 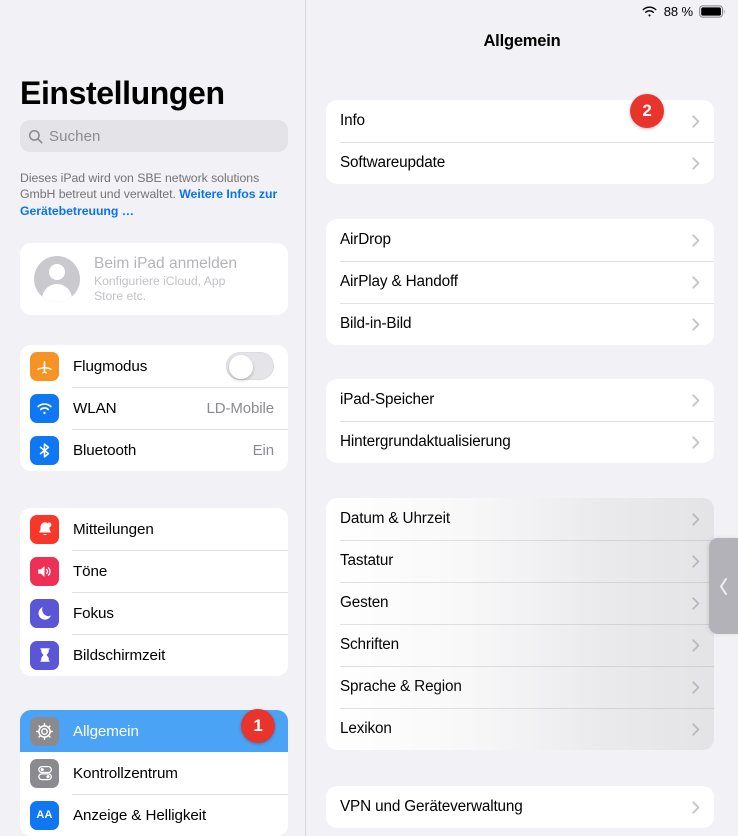 I want to click on sidebar-item-label: WLAN, so click(x=95, y=408).